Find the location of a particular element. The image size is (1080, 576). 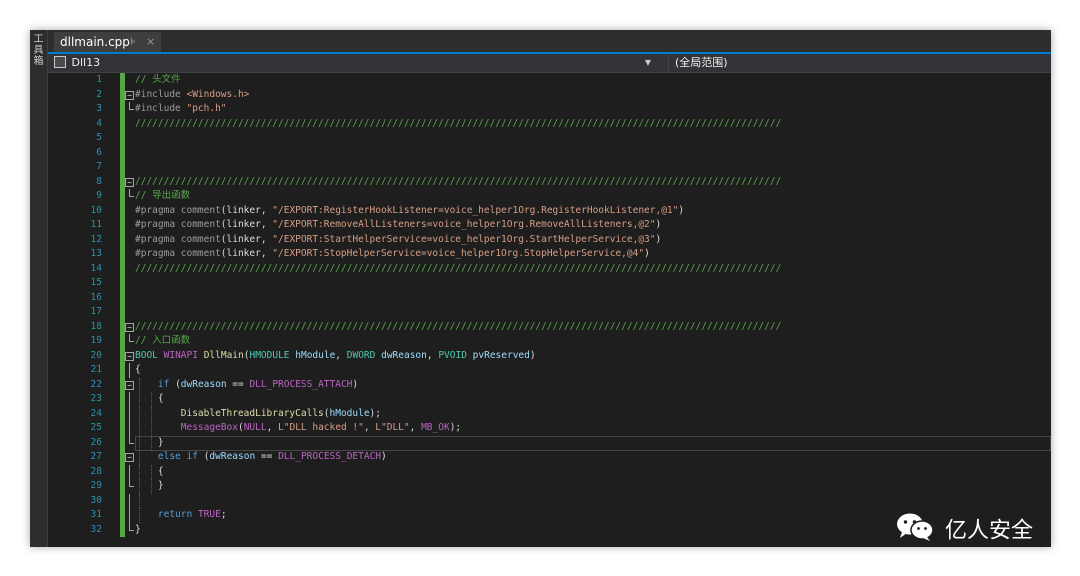

scope-label: (全局范围) is located at coordinates (701, 62).